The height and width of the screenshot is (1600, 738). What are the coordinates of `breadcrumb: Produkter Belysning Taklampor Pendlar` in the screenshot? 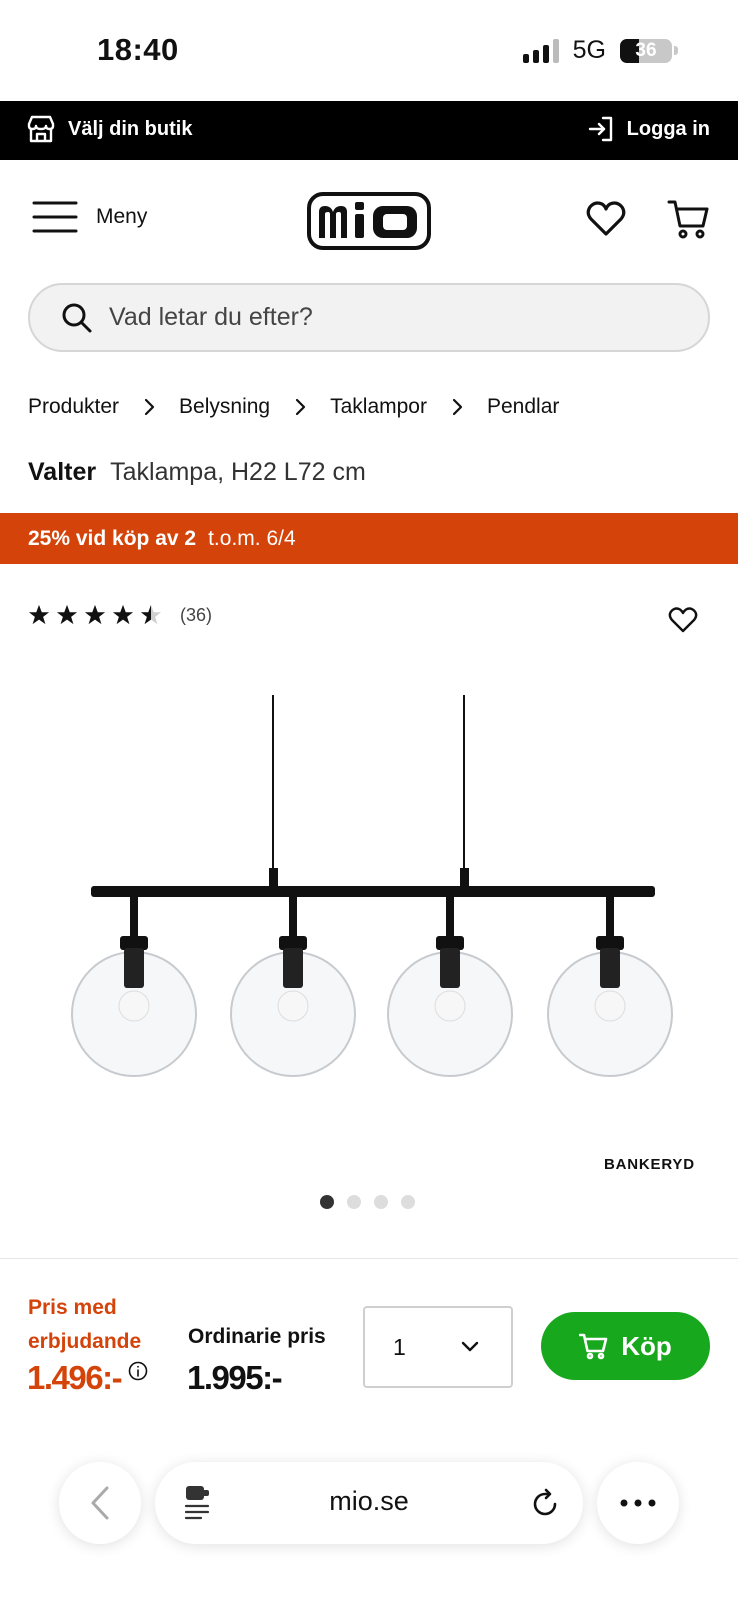 It's located at (293, 407).